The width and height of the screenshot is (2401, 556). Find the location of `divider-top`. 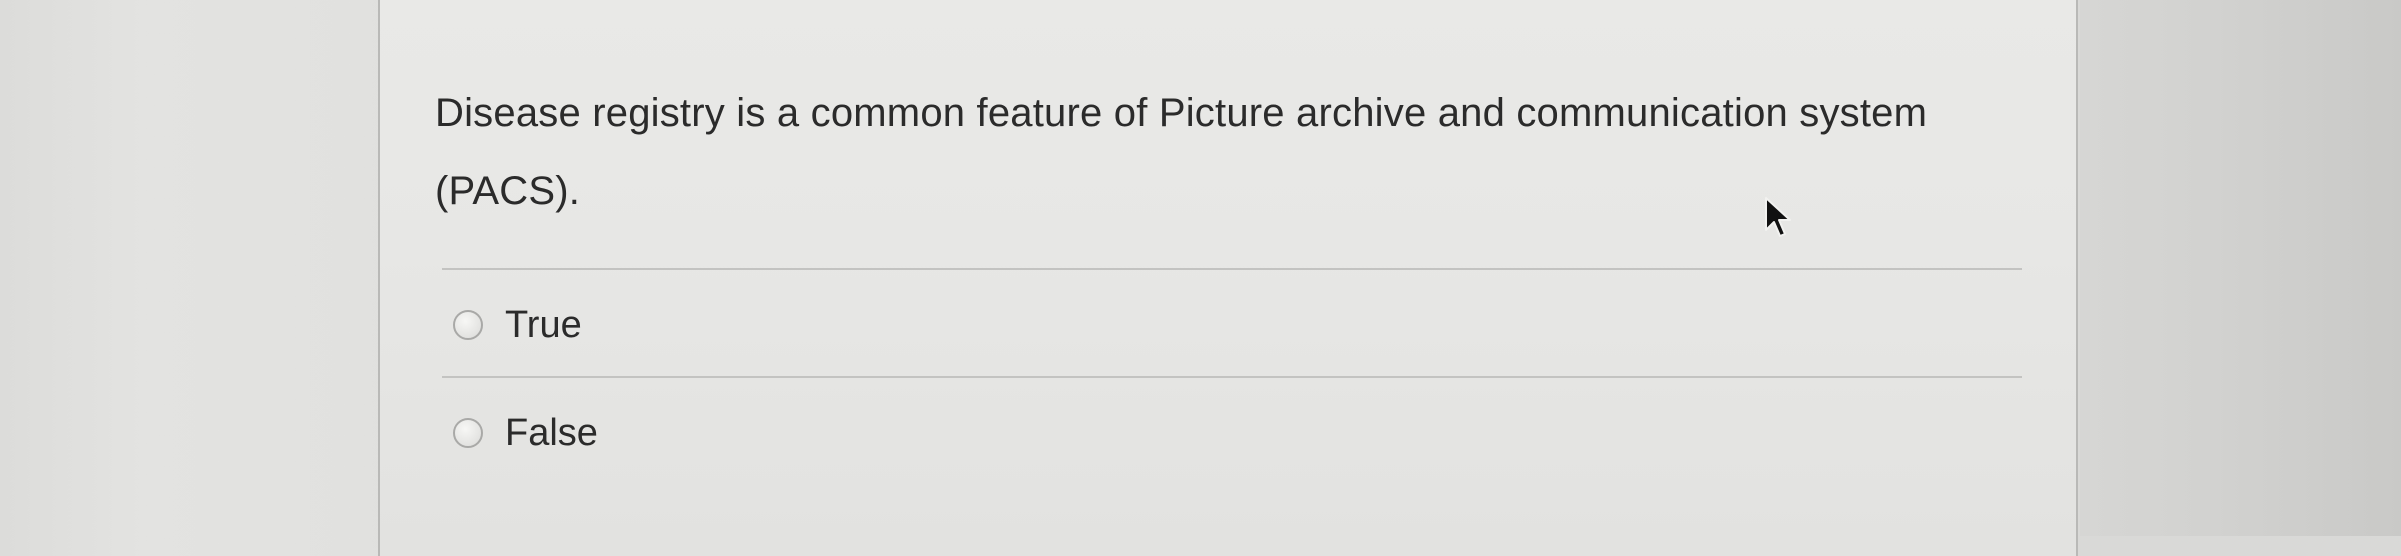

divider-top is located at coordinates (1232, 269).